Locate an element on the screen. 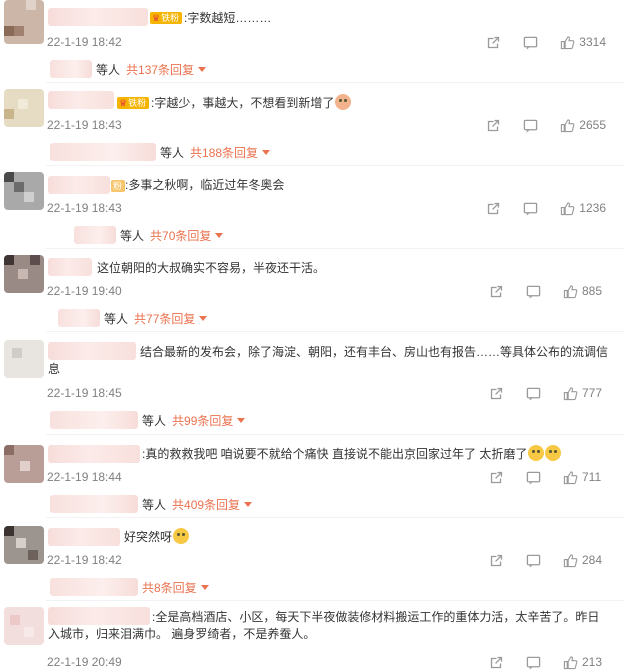  view-replies-link: 共77条回复 is located at coordinates (171, 318).